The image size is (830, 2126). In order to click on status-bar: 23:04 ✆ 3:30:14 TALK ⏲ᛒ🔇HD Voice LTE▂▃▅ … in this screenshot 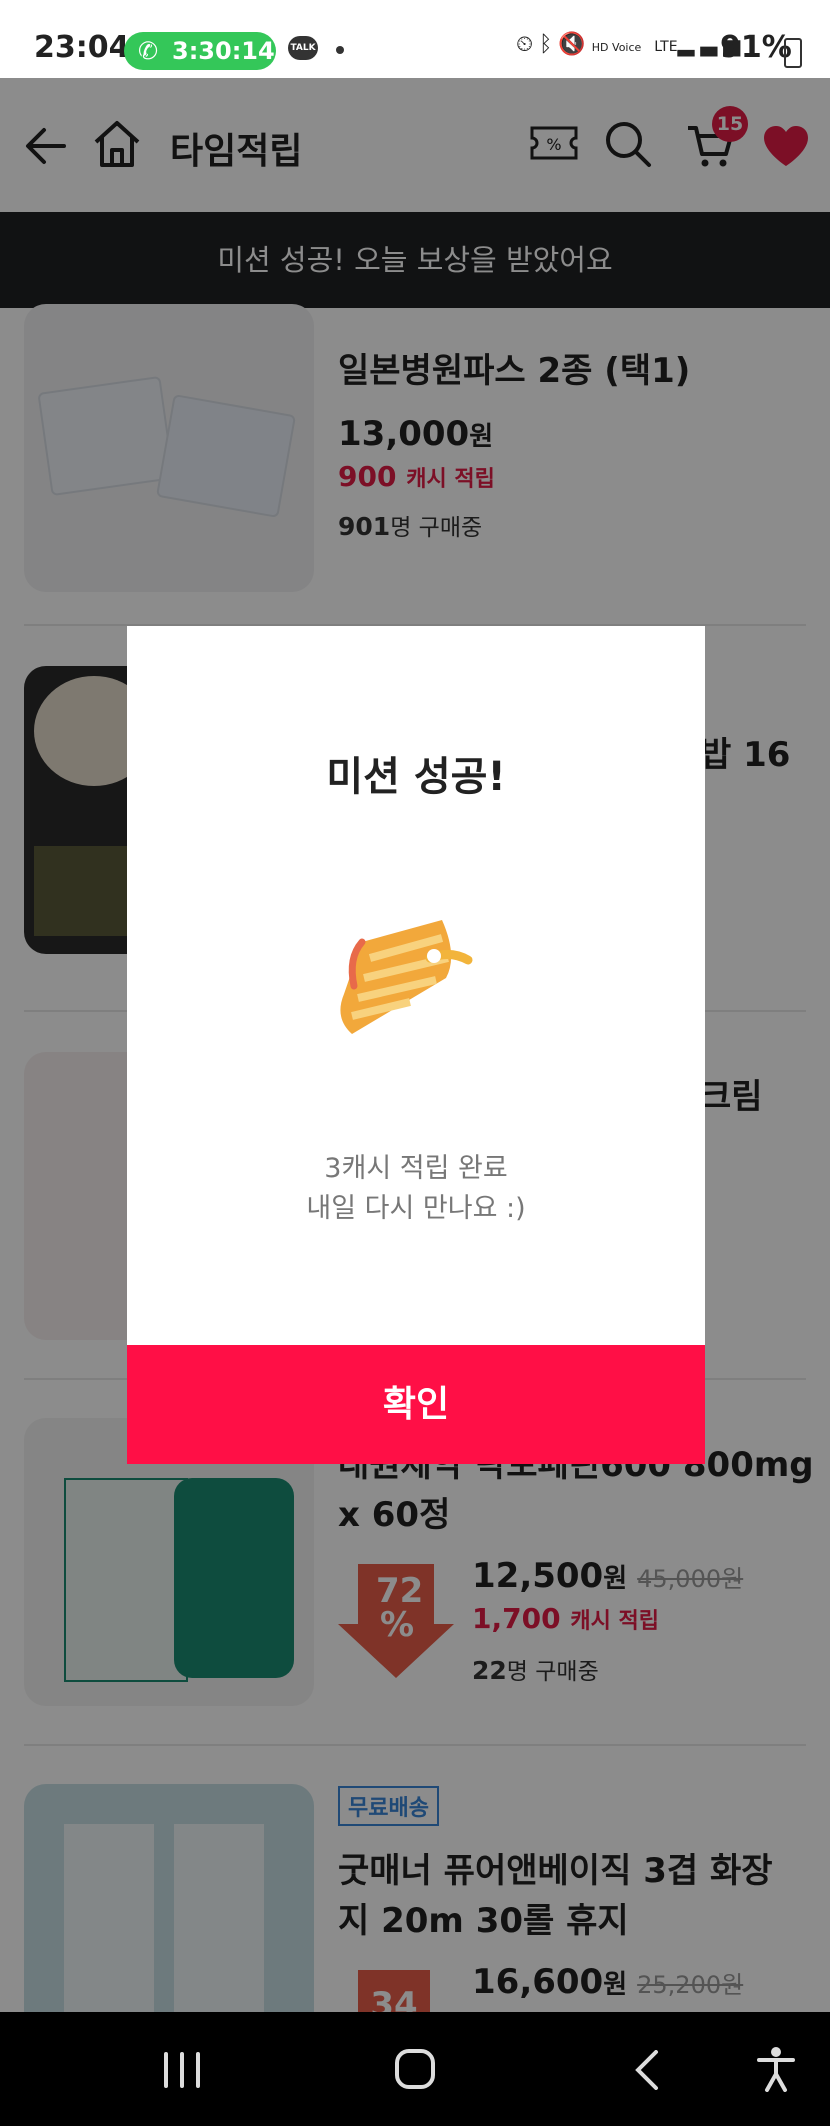, I will do `click(415, 39)`.